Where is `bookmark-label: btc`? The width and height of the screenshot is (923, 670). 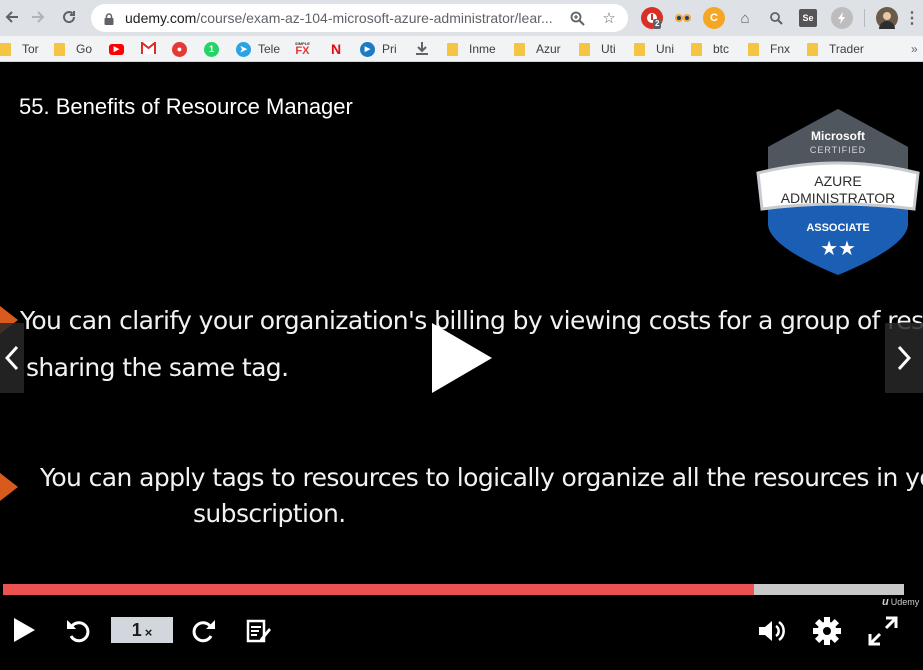
bookmark-label: btc is located at coordinates (721, 49).